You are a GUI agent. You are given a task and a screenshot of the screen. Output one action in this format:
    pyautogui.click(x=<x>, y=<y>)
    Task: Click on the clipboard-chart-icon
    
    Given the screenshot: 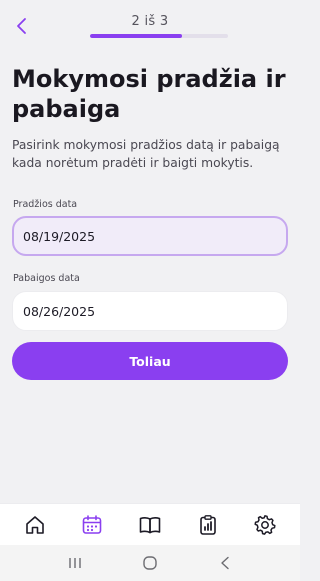 What is the action you would take?
    pyautogui.click(x=207, y=524)
    